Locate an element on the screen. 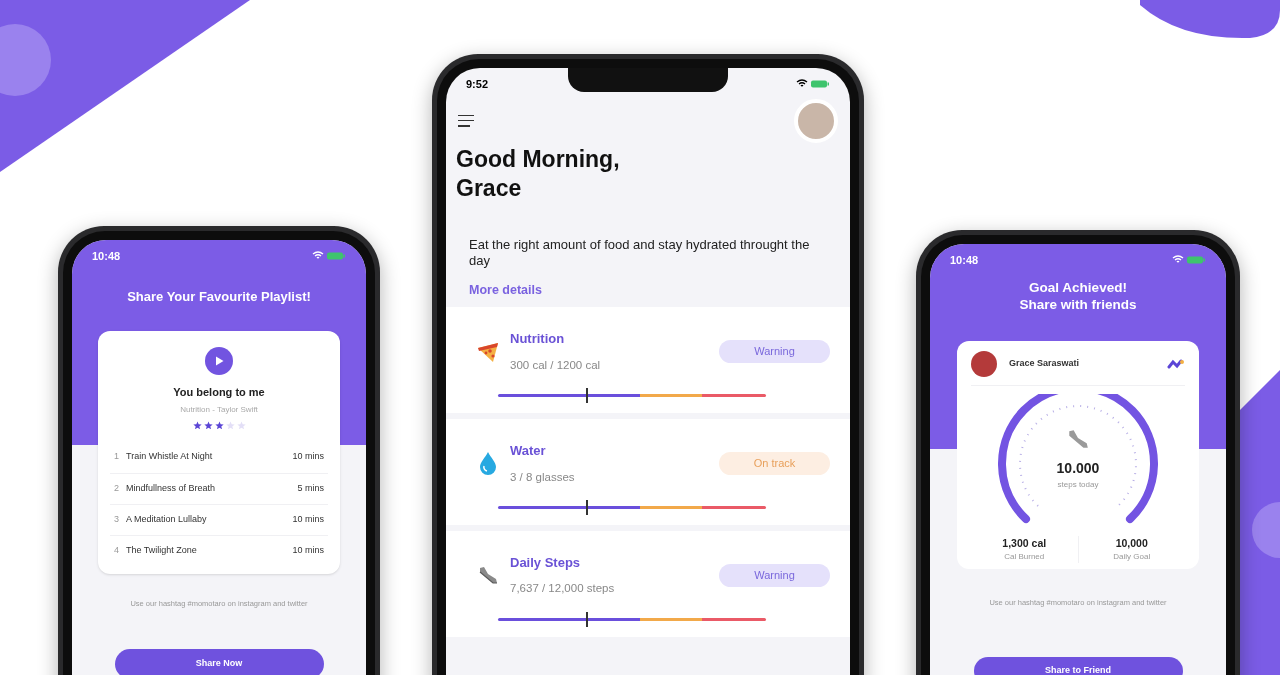 The image size is (1280, 675). metric-value: 3 / 8 glasses is located at coordinates (543, 477).